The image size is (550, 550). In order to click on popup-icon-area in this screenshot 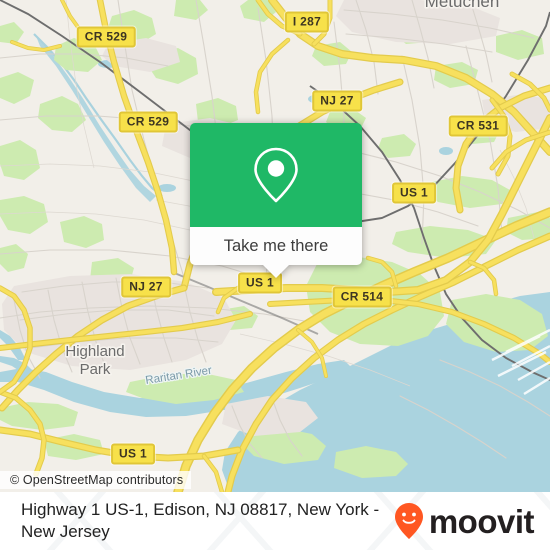, I will do `click(276, 175)`.